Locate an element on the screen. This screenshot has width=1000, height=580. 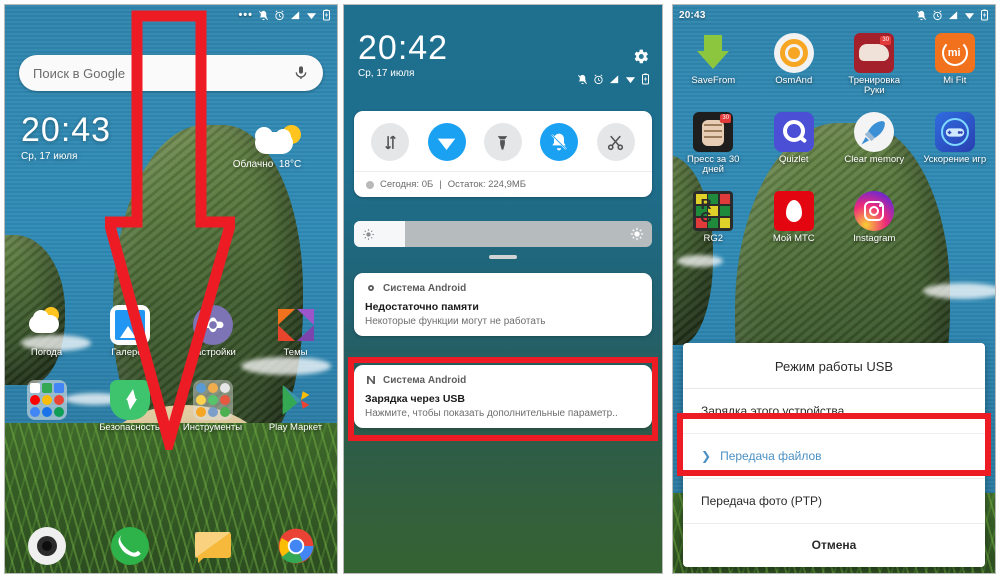
flashlight-toggle is located at coordinates (502, 142).